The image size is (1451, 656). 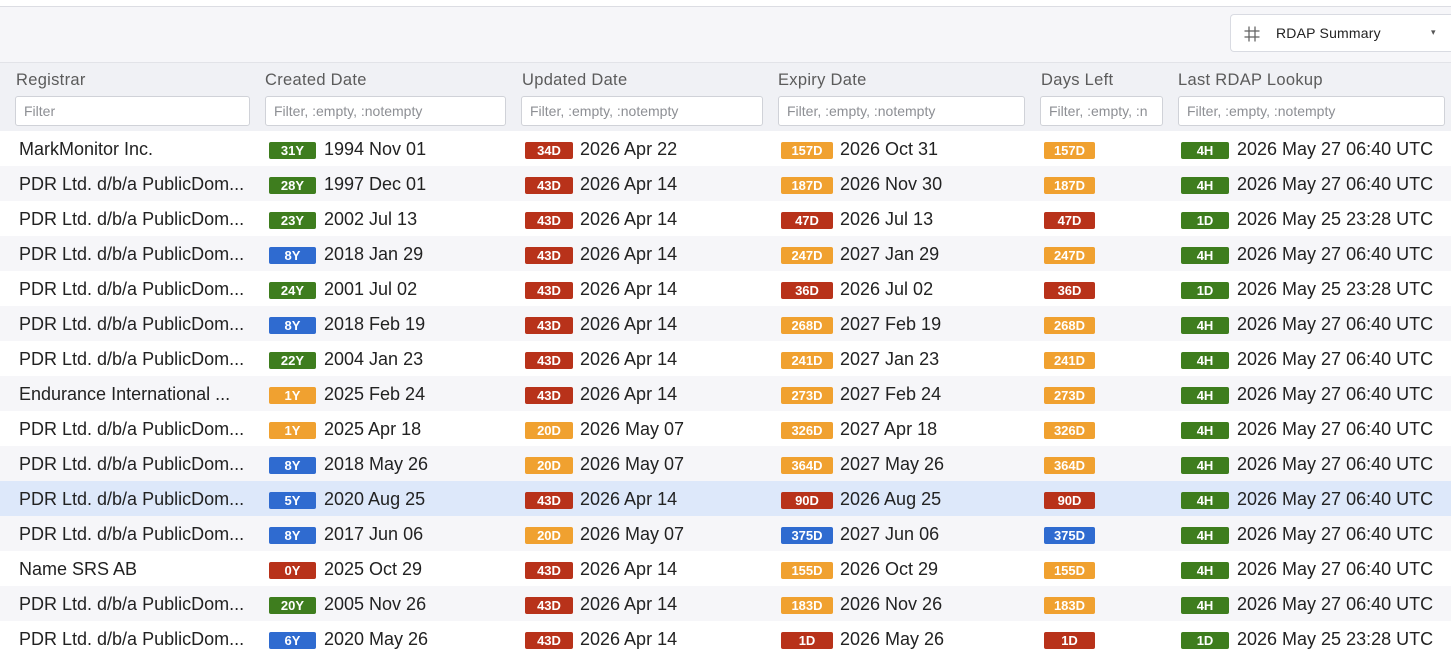 I want to click on column-title-updated-date: Updated Date, so click(x=574, y=80).